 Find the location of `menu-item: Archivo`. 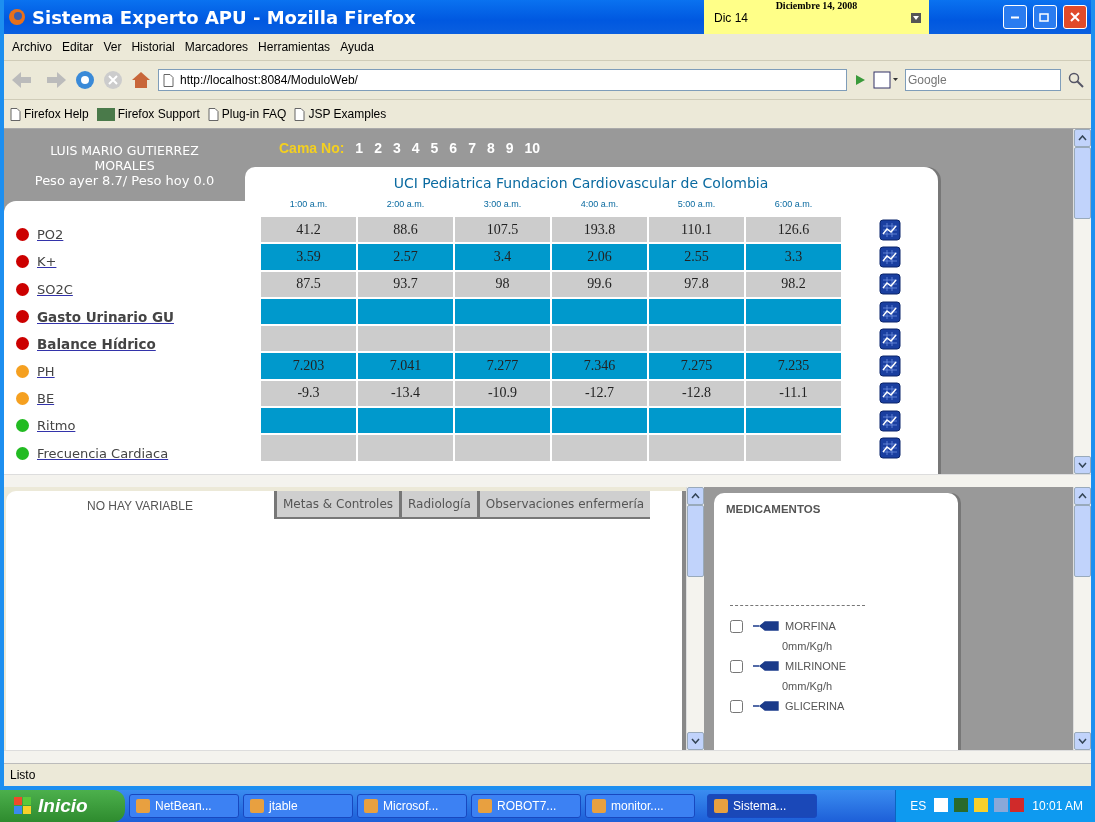

menu-item: Archivo is located at coordinates (32, 47).